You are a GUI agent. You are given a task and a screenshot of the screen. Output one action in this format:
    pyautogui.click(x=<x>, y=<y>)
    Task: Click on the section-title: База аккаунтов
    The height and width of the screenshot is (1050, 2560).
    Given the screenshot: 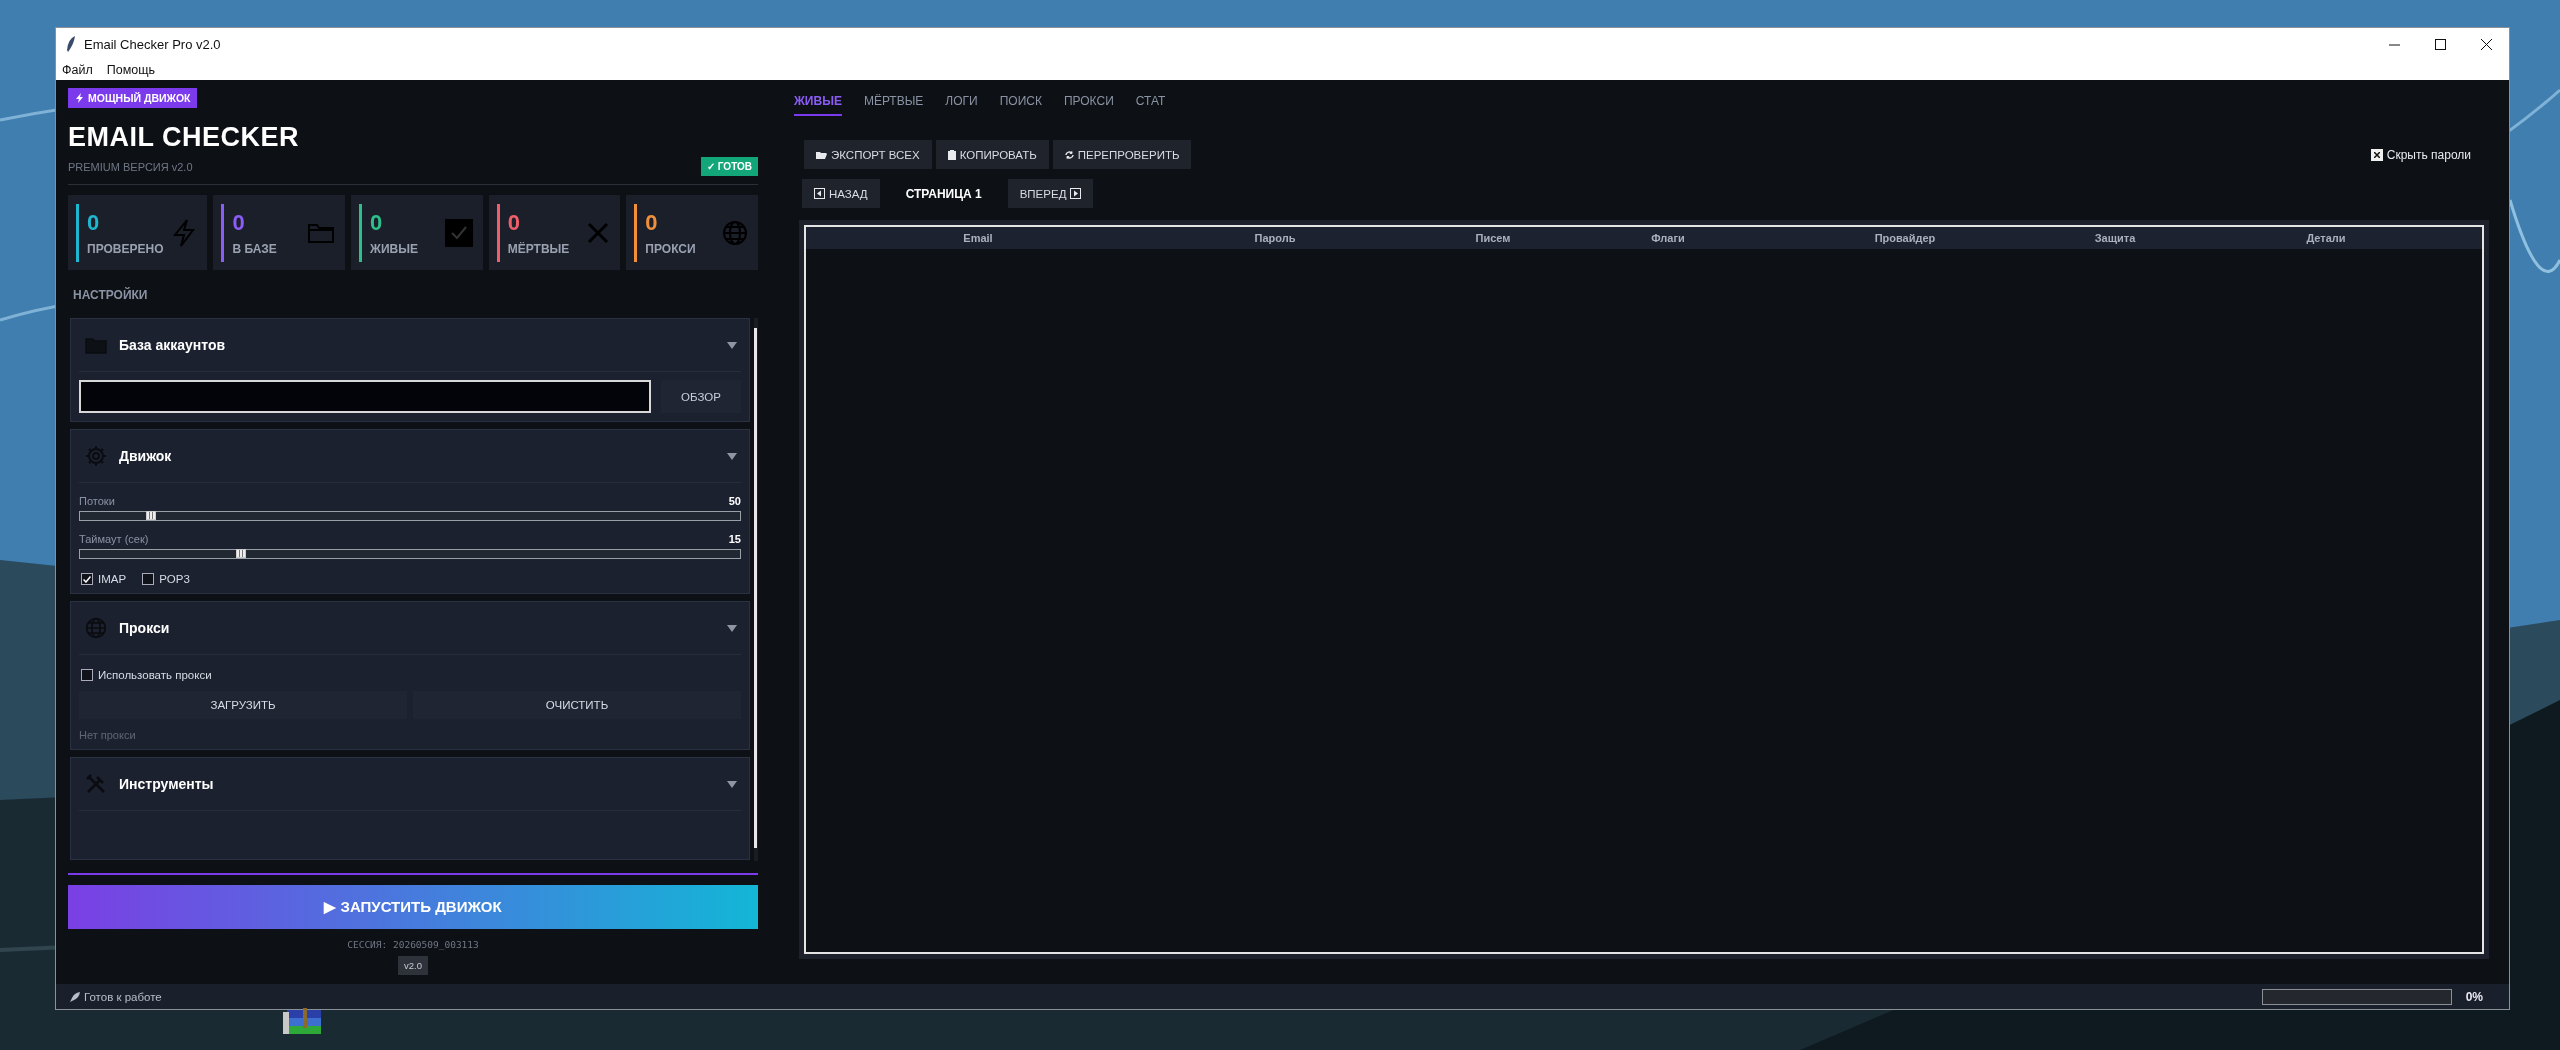 What is the action you would take?
    pyautogui.click(x=172, y=345)
    